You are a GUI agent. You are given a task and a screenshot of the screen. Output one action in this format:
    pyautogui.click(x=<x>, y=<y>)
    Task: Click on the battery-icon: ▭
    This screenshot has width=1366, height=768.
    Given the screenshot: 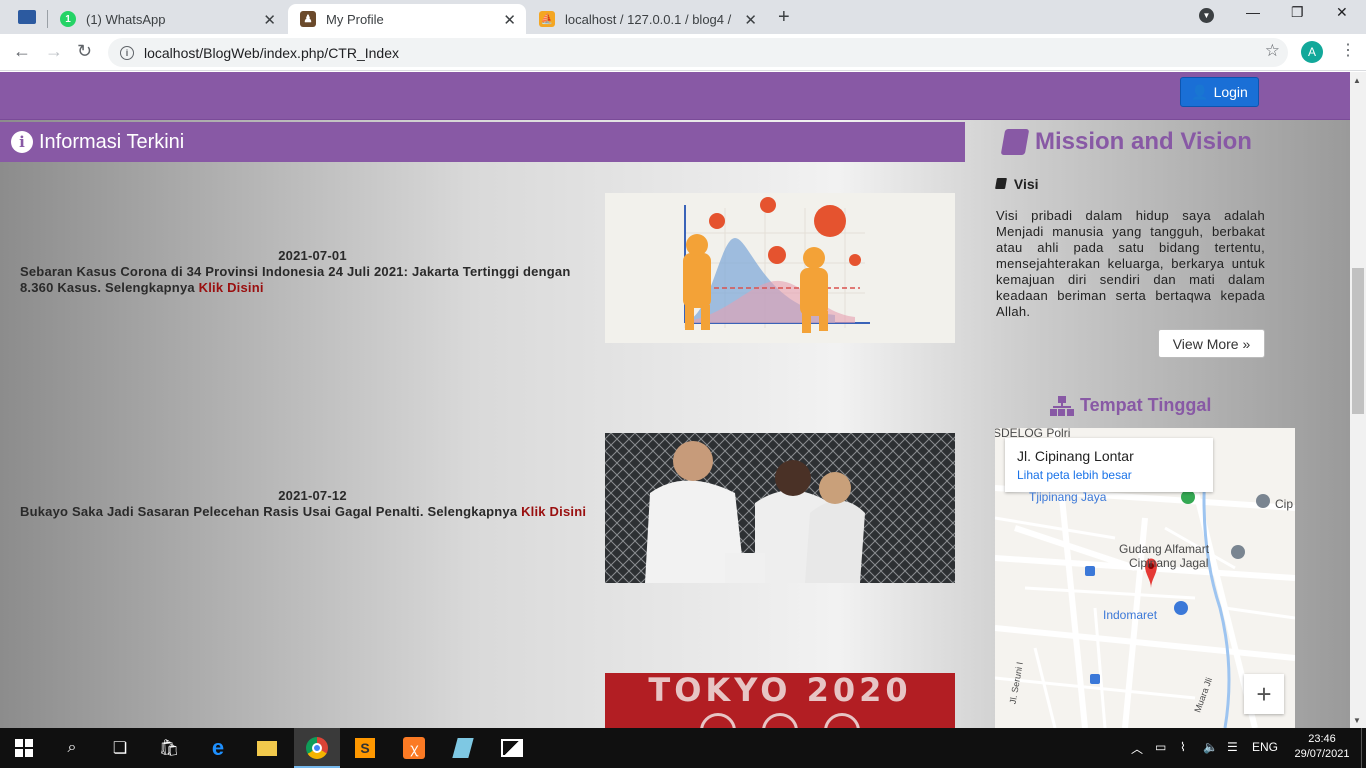 What is the action you would take?
    pyautogui.click(x=1160, y=747)
    